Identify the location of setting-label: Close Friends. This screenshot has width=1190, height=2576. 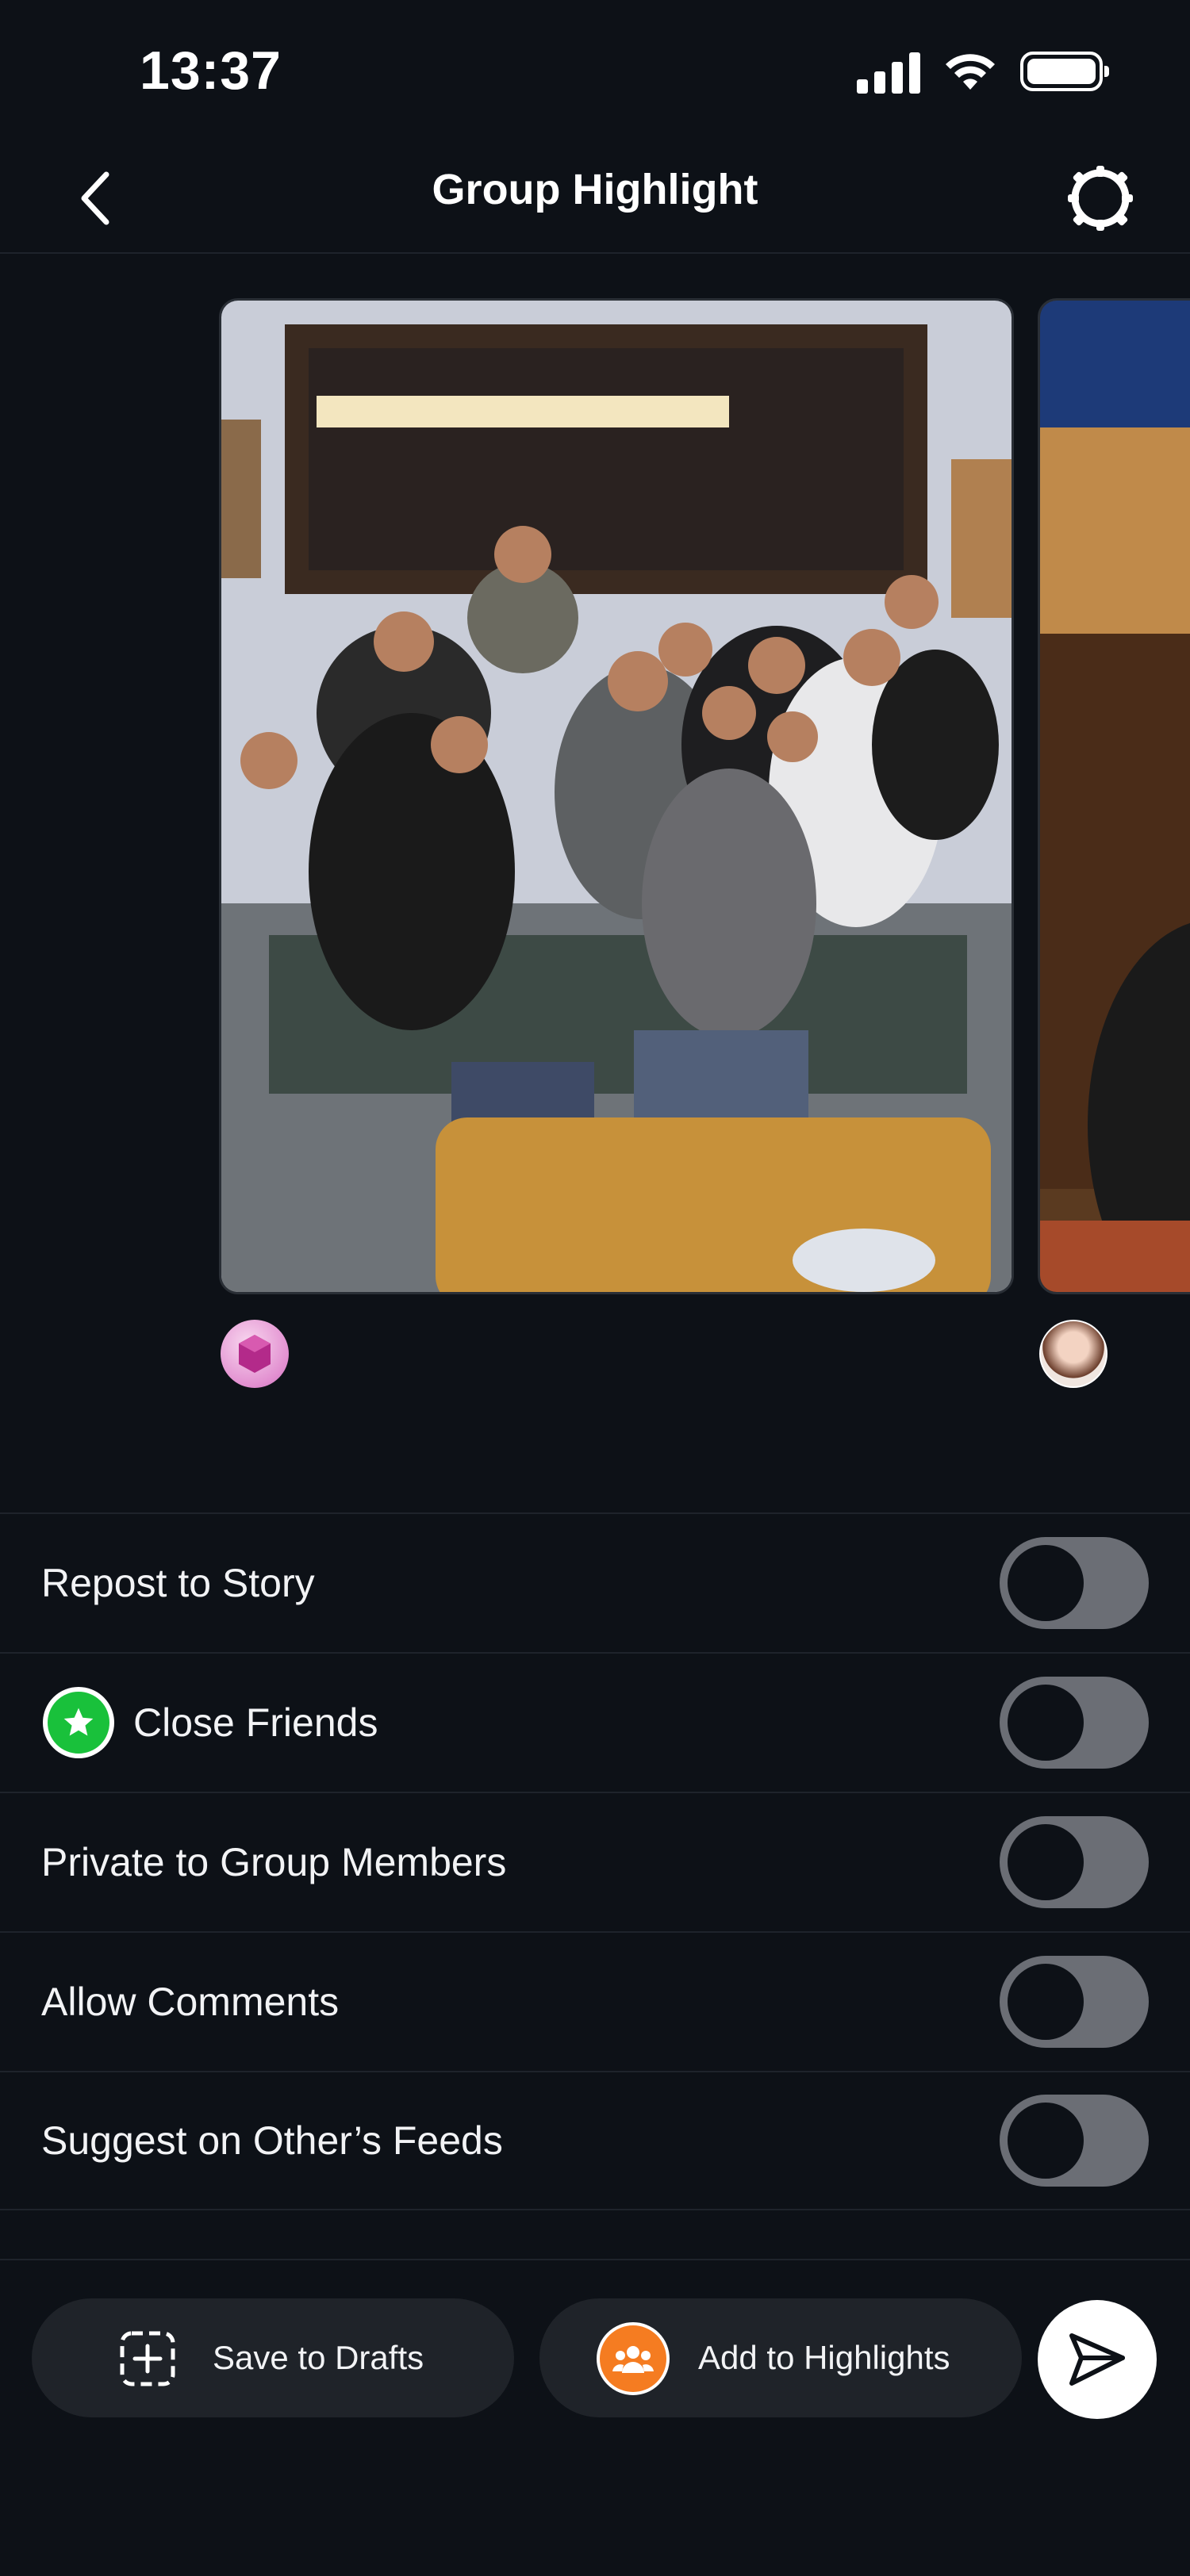
(255, 1722).